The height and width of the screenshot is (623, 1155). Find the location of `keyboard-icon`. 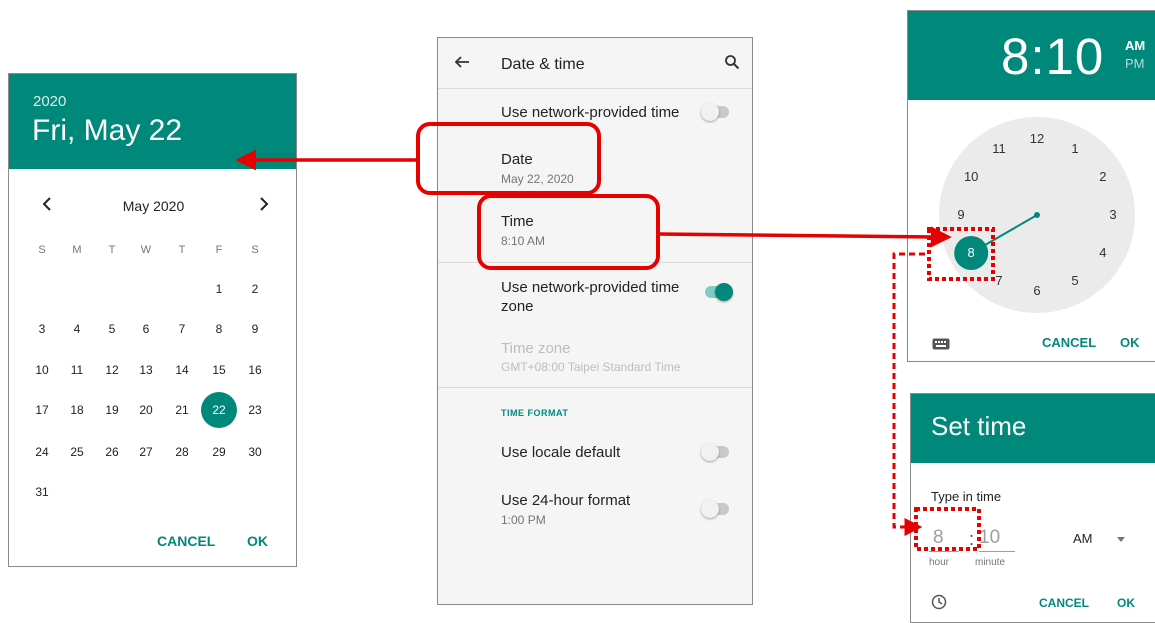

keyboard-icon is located at coordinates (941, 346).